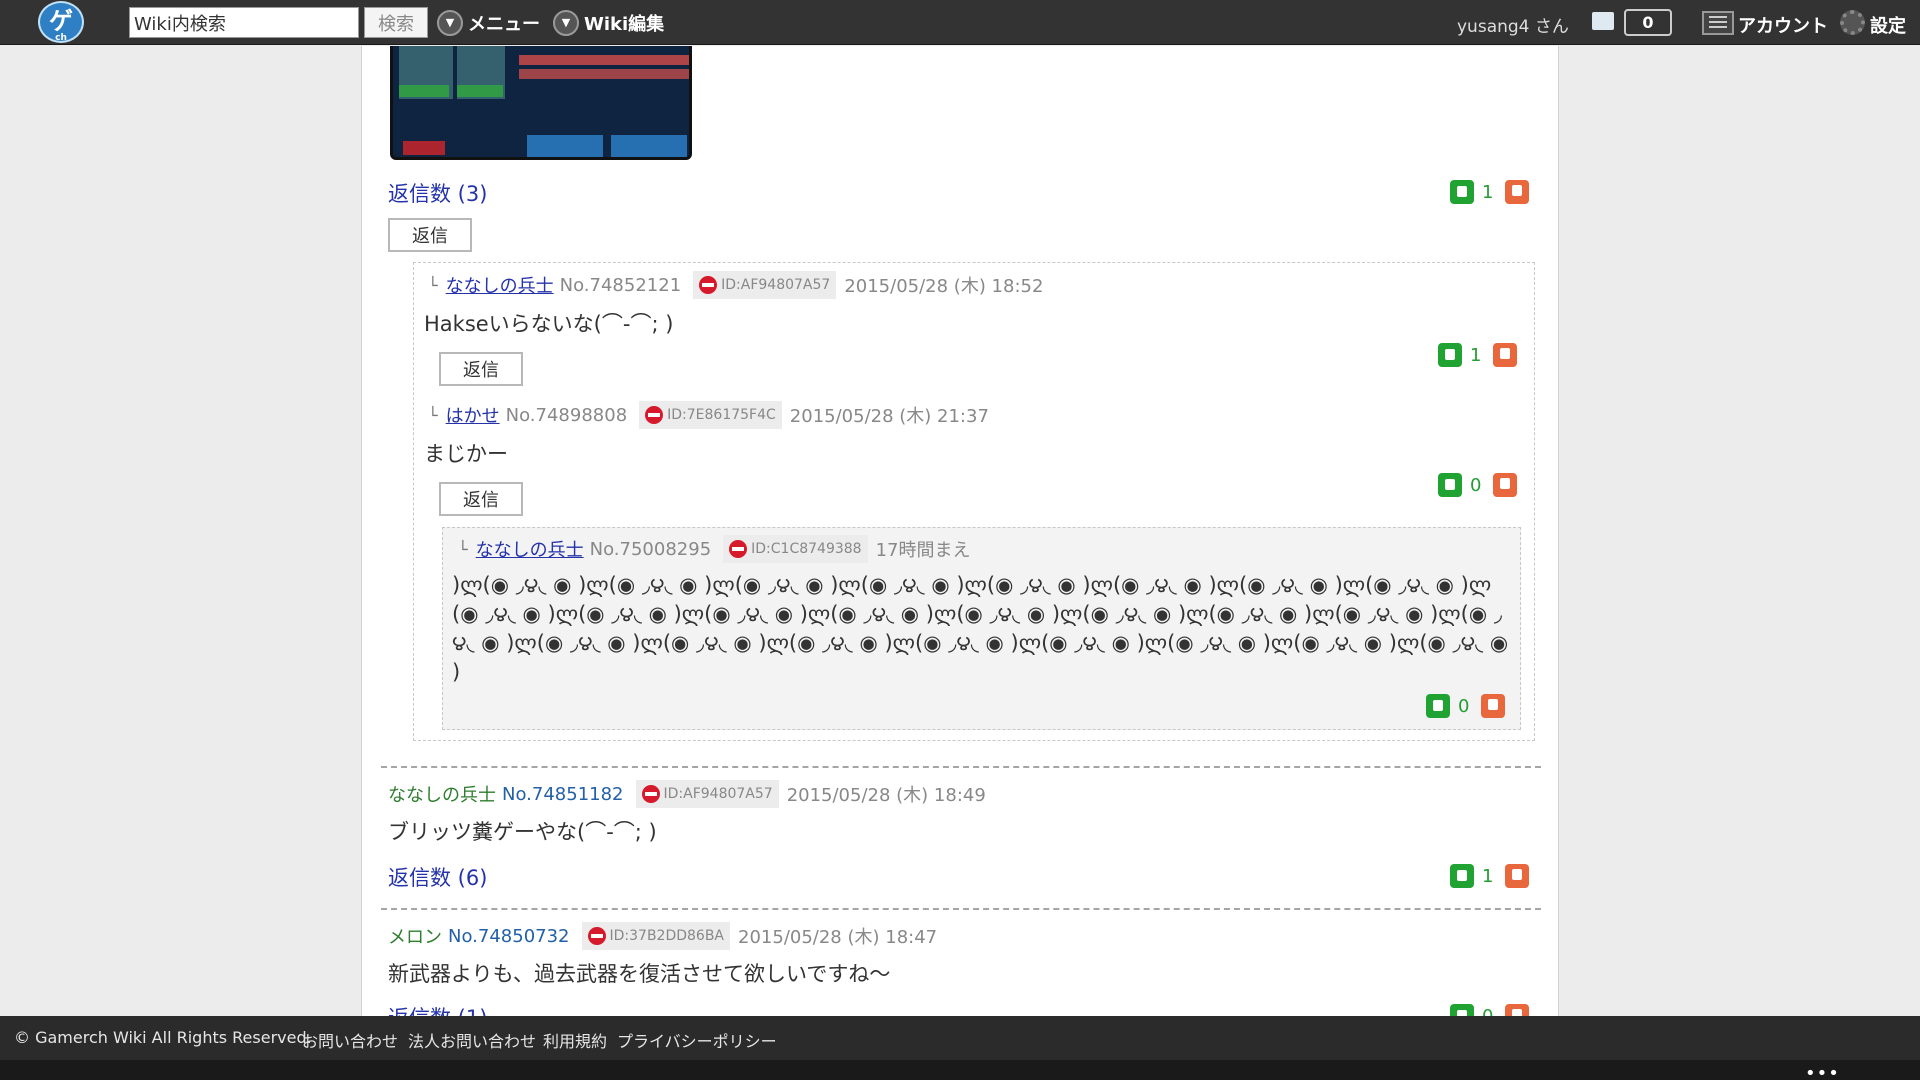 This screenshot has width=1920, height=1080. I want to click on privacy-link: プライバシーポリシー, so click(697, 1040).